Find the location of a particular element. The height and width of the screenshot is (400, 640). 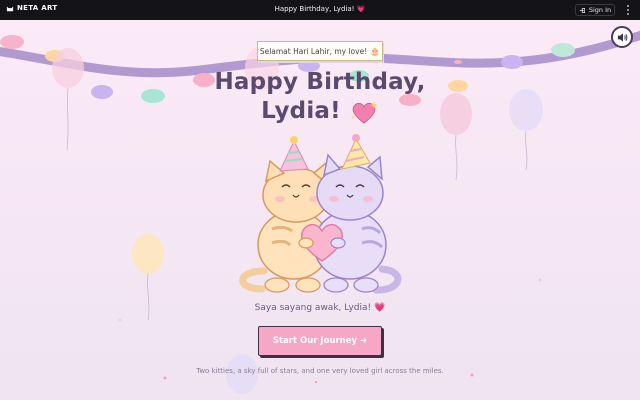

page-title: Happy Birthday, Lydia! 💗 is located at coordinates (320, 9).